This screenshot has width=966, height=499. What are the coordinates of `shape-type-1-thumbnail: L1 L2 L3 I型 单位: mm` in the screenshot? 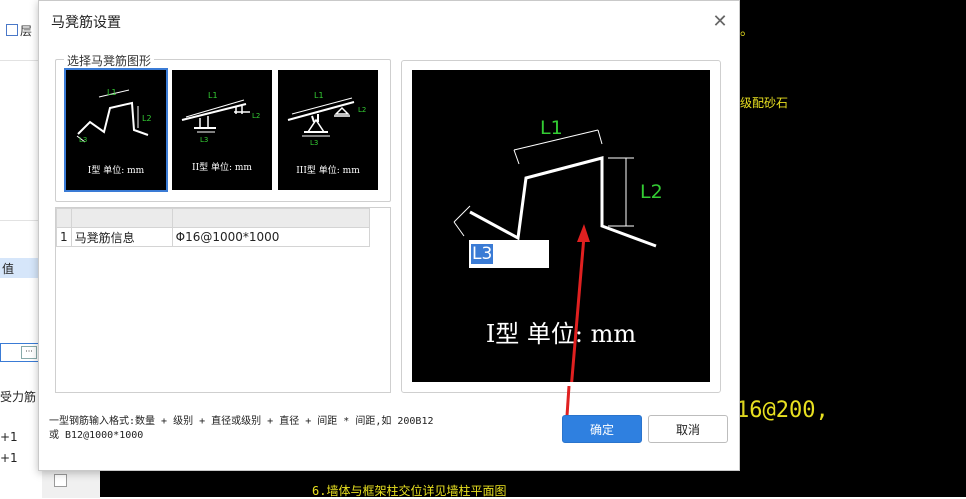 It's located at (116, 130).